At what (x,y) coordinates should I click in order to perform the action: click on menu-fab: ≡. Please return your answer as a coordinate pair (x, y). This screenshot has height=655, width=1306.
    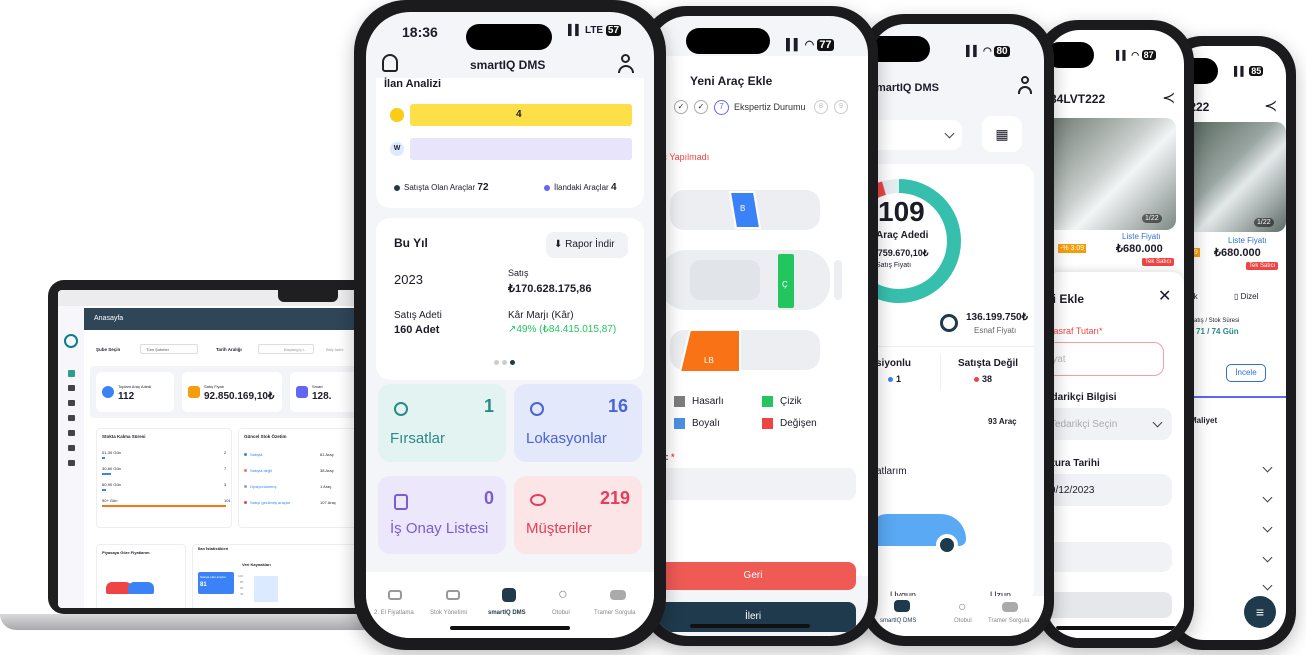
    Looking at the image, I should click on (1260, 612).